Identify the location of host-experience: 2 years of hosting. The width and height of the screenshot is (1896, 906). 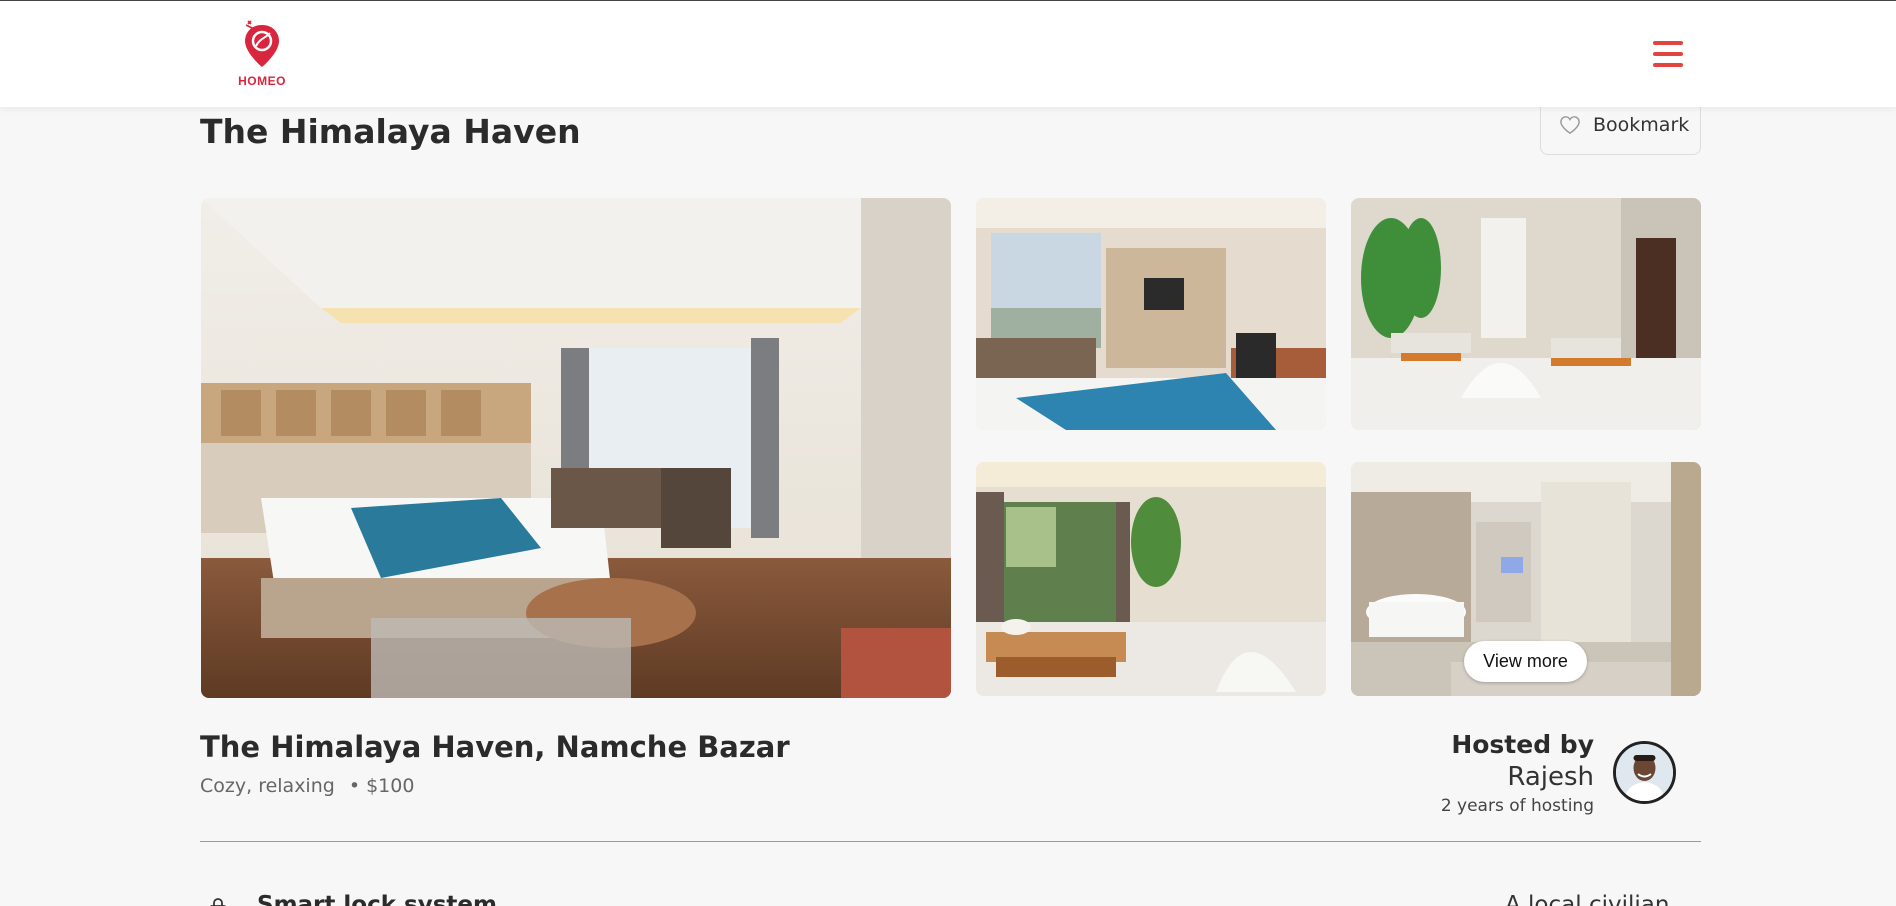
(1517, 806).